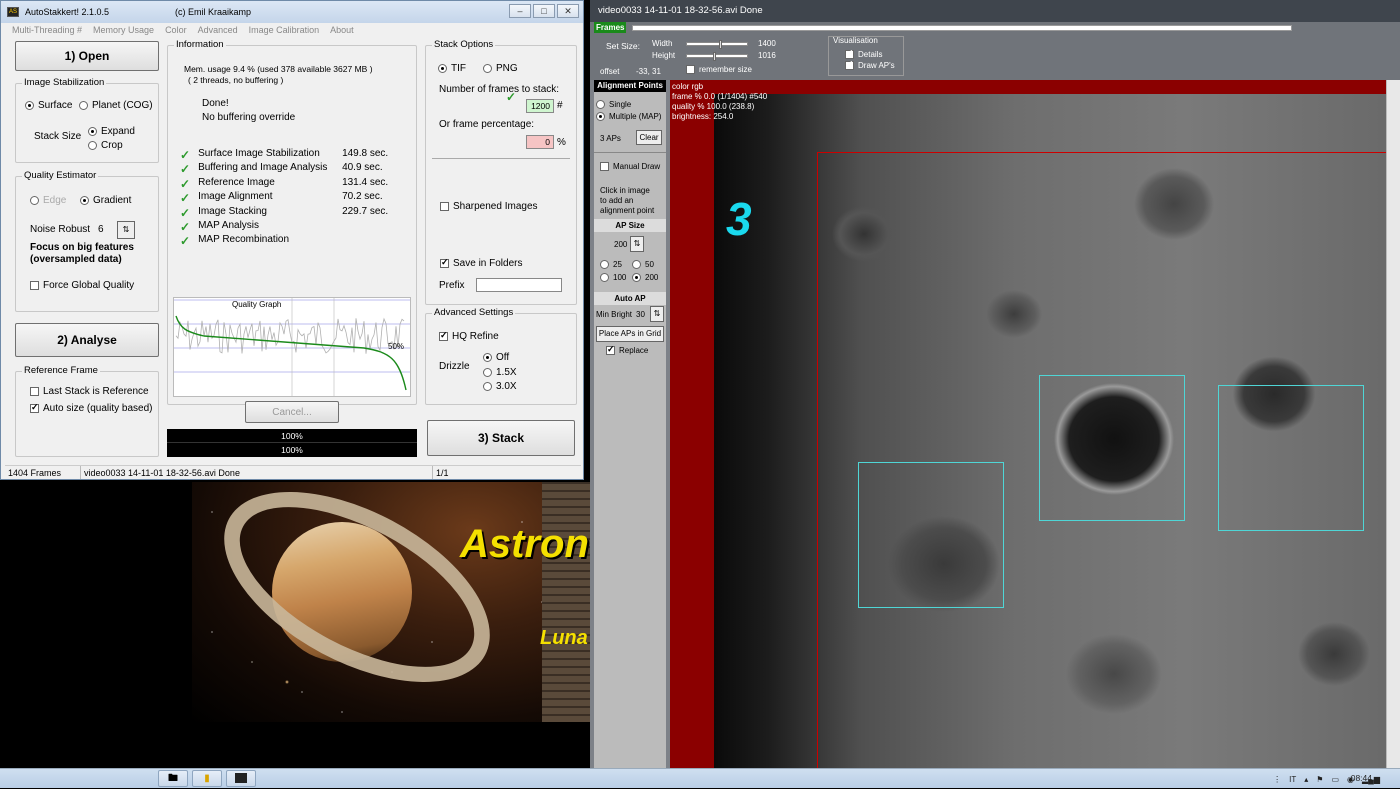 This screenshot has width=1400, height=789. Describe the element at coordinates (500, 386) in the screenshot. I see `drizzle-3-0x-radio: 3.0X` at that location.